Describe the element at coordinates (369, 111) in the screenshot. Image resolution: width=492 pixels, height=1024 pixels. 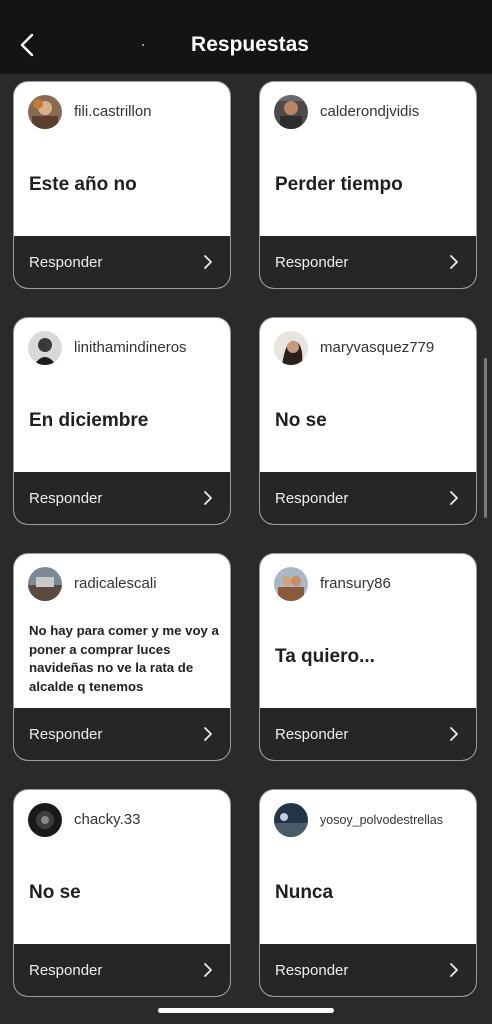
I see `username: calderondjvidis` at that location.